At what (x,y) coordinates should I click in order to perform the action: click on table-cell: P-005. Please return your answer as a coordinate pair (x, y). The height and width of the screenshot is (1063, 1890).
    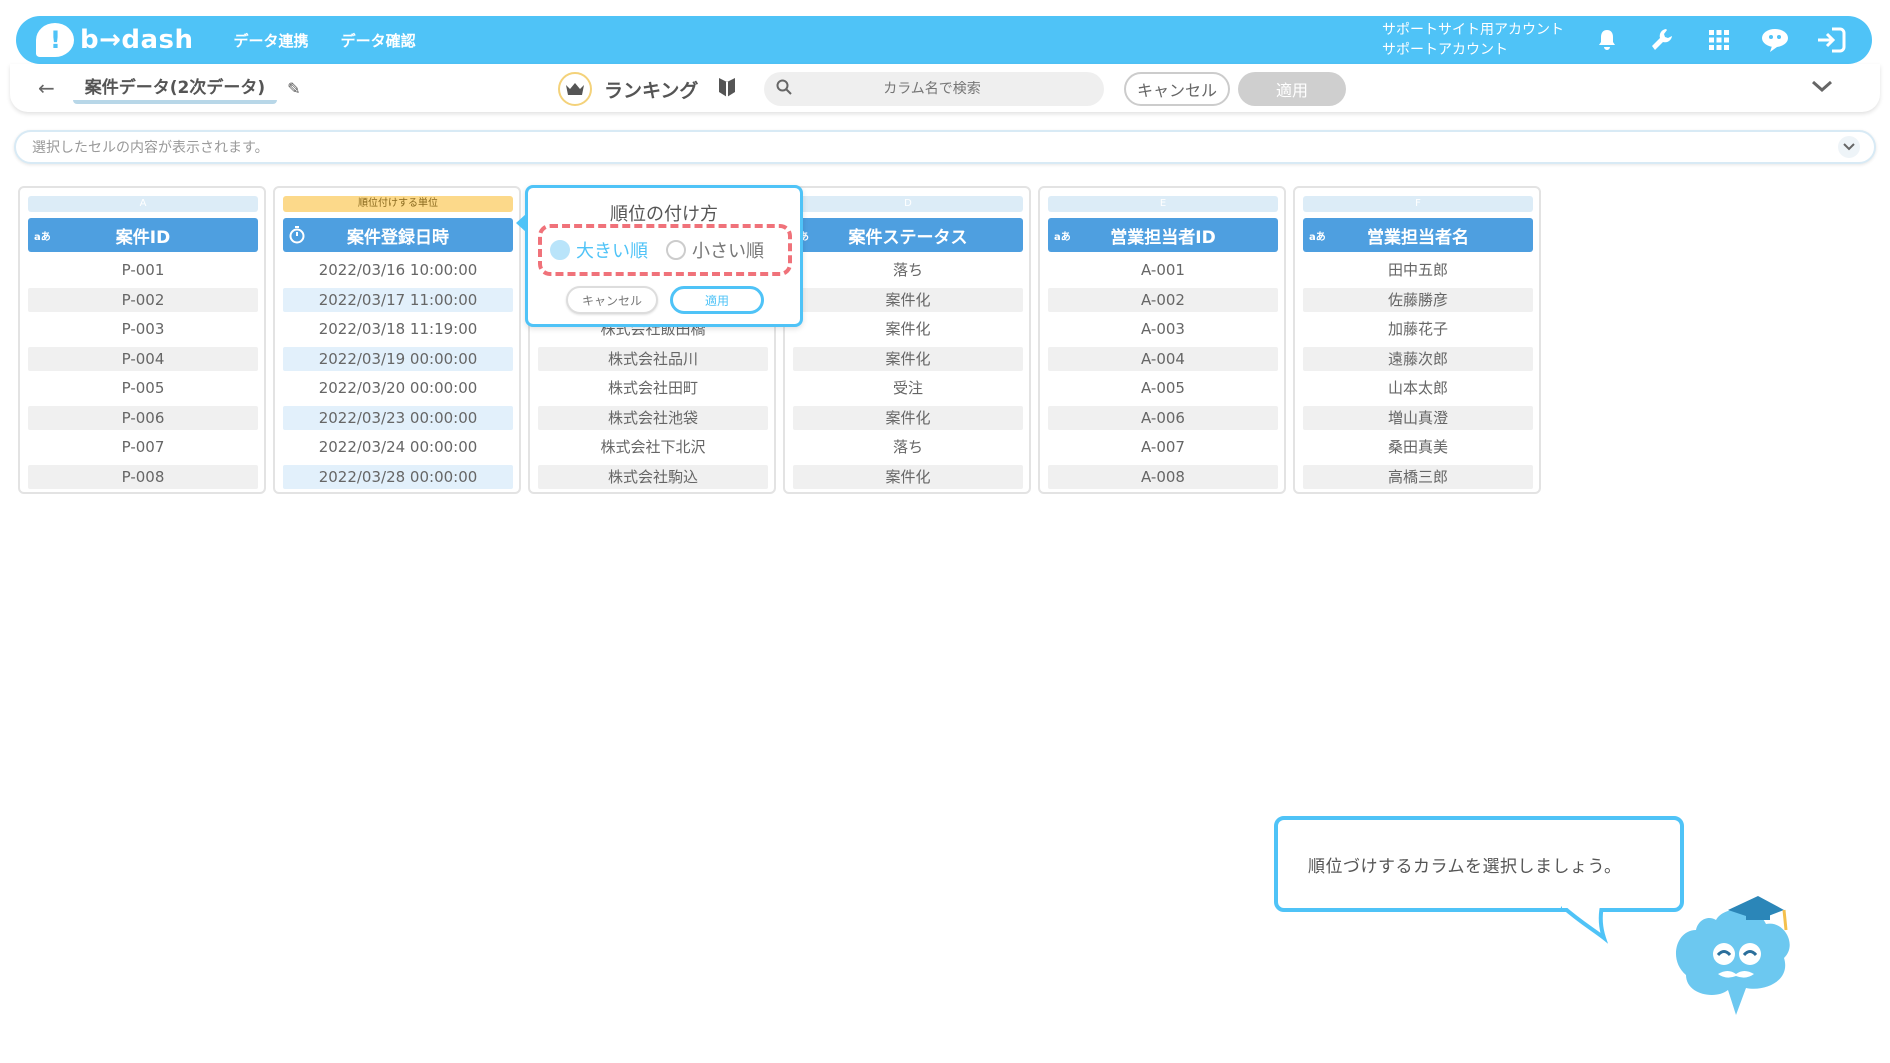
    Looking at the image, I should click on (143, 388).